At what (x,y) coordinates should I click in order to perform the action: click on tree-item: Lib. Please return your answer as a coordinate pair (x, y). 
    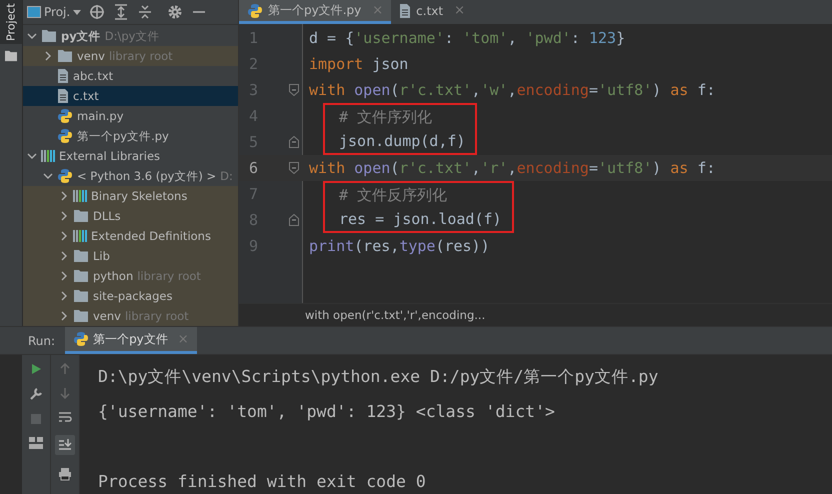
    Looking at the image, I should click on (130, 256).